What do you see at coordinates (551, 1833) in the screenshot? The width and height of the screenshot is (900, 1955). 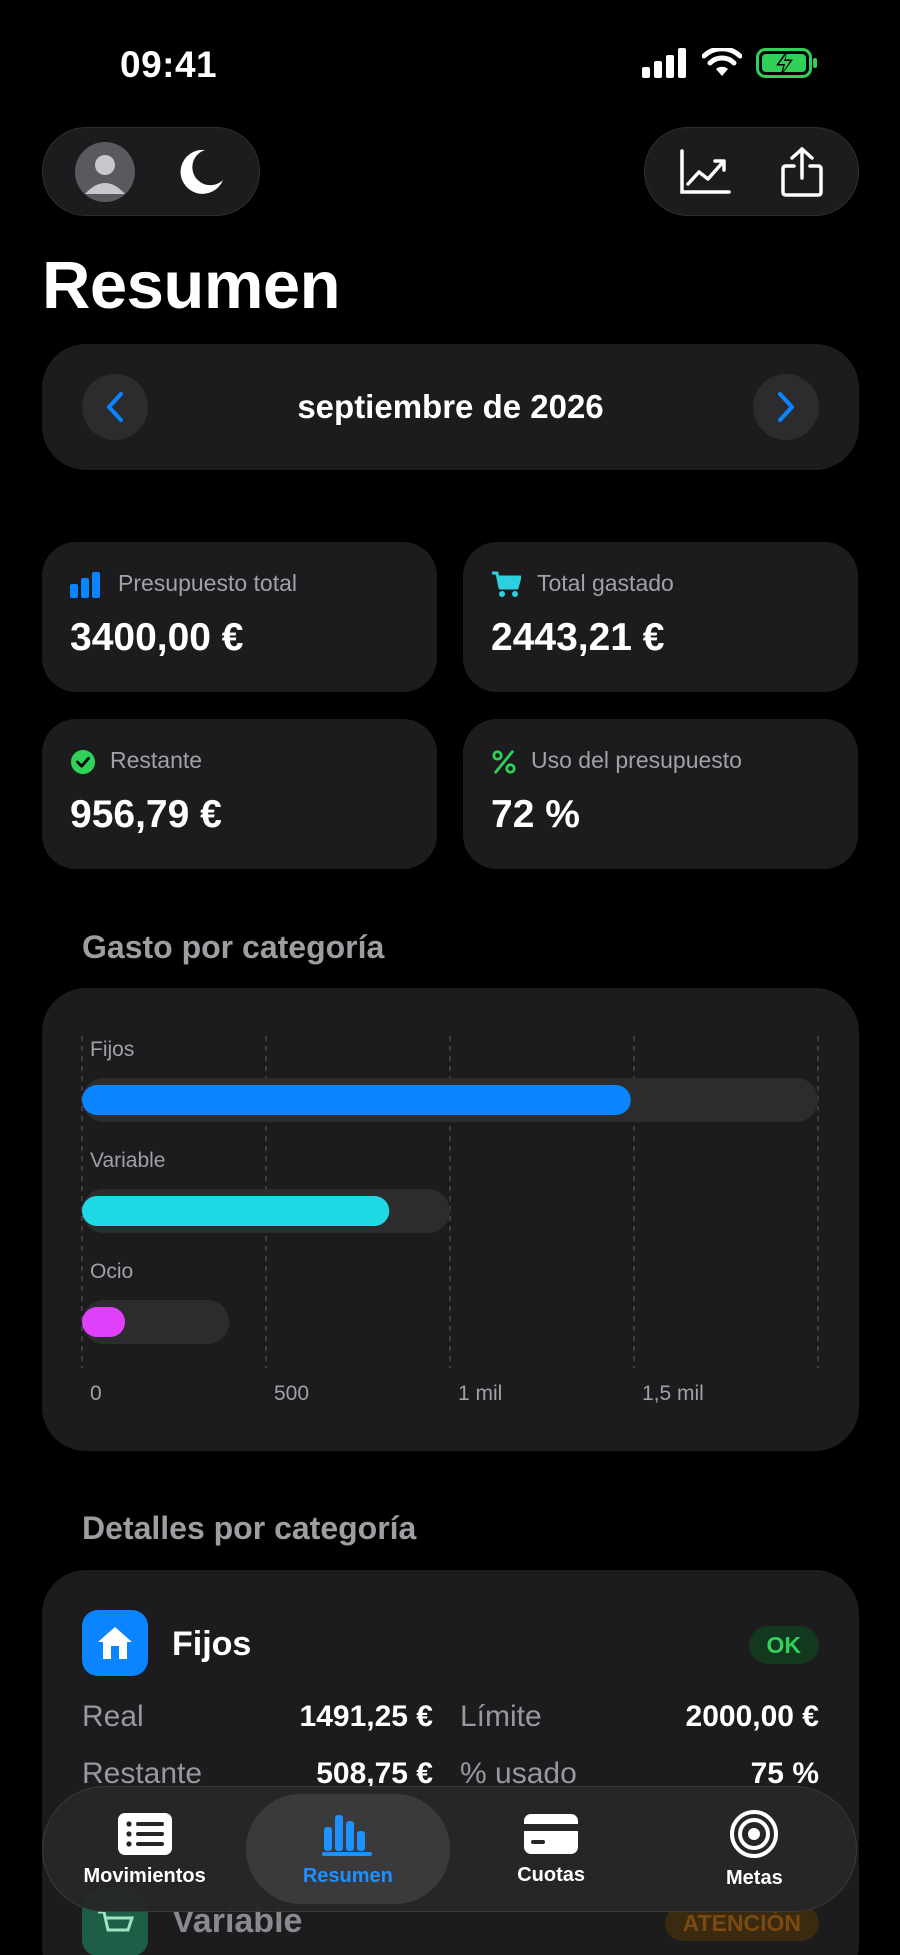 I see `credit-card-icon` at bounding box center [551, 1833].